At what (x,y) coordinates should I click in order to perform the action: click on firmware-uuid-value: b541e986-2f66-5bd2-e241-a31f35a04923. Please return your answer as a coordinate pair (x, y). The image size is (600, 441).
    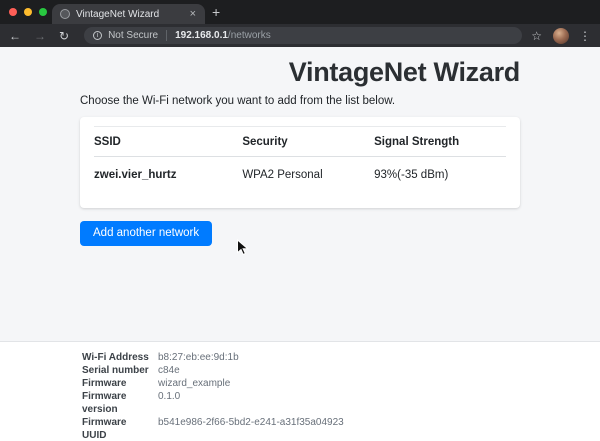
    Looking at the image, I should click on (251, 422).